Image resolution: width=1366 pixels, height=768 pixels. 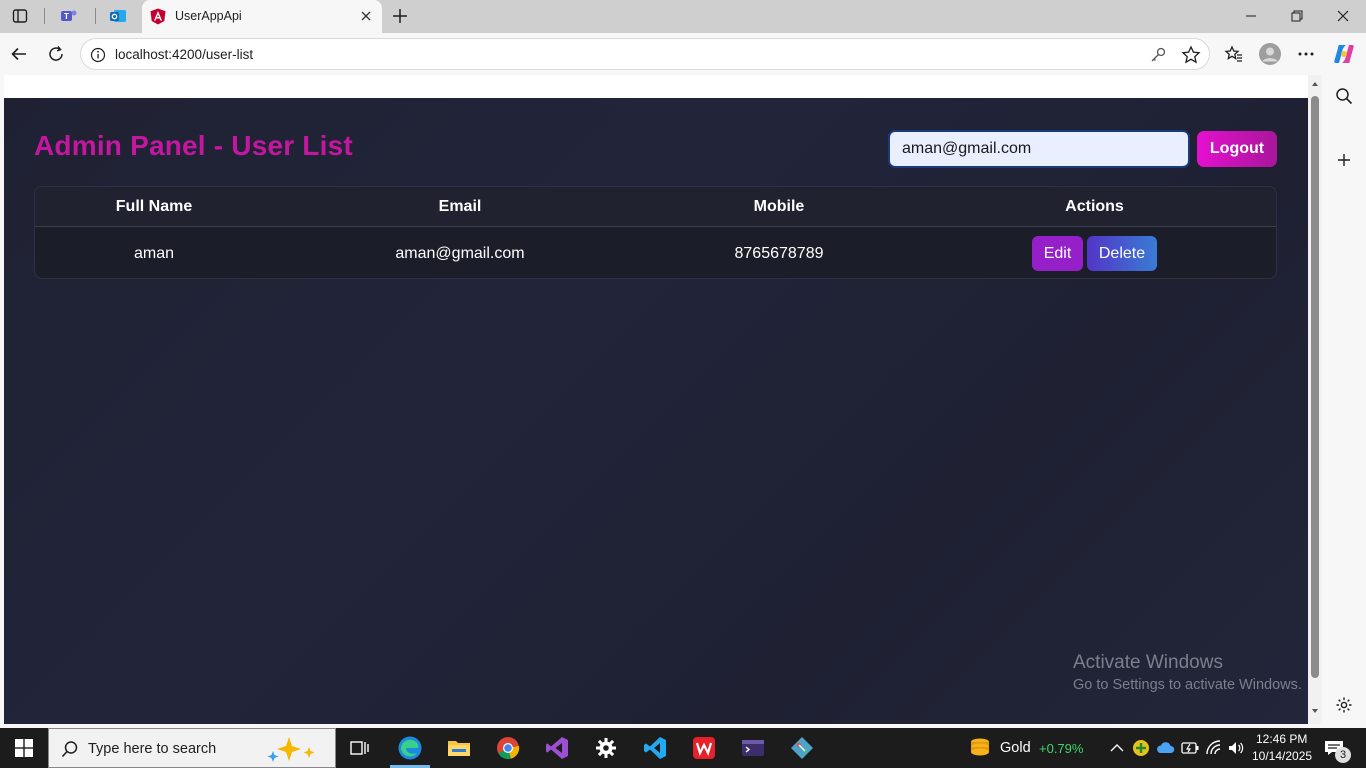 I want to click on edit-user-button: Edit, so click(x=1057, y=253).